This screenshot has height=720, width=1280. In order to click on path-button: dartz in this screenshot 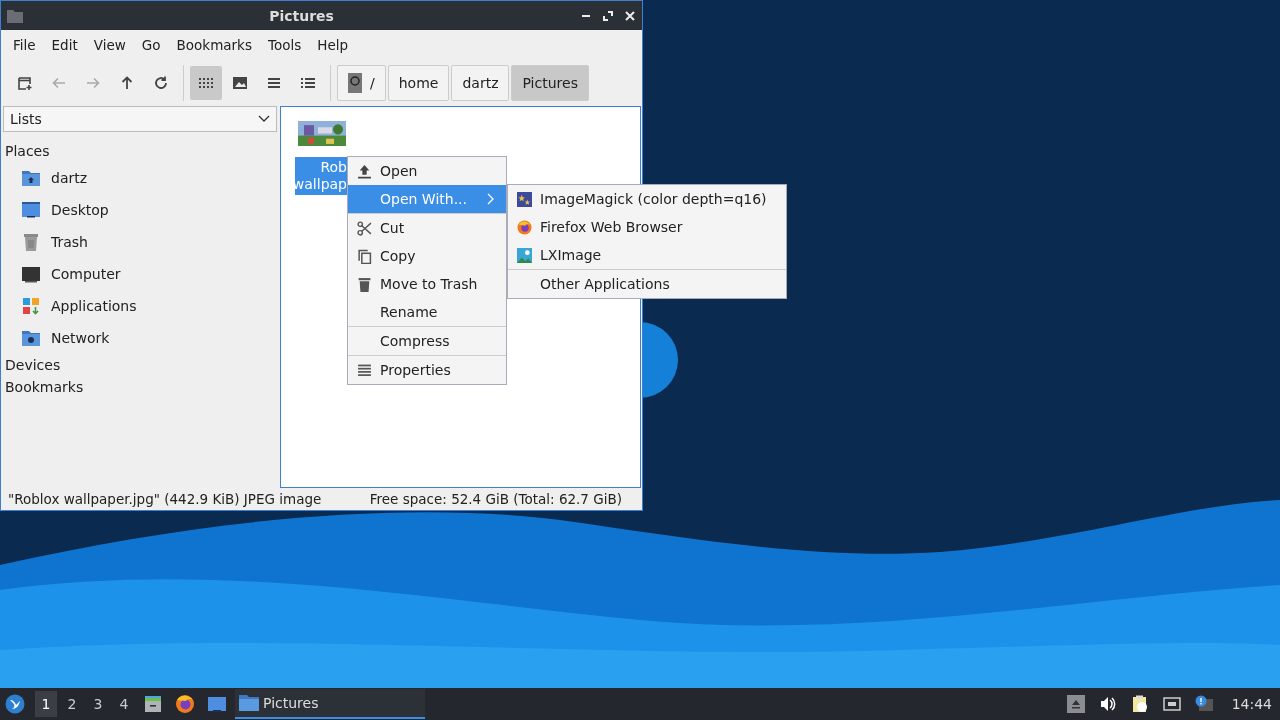, I will do `click(480, 83)`.